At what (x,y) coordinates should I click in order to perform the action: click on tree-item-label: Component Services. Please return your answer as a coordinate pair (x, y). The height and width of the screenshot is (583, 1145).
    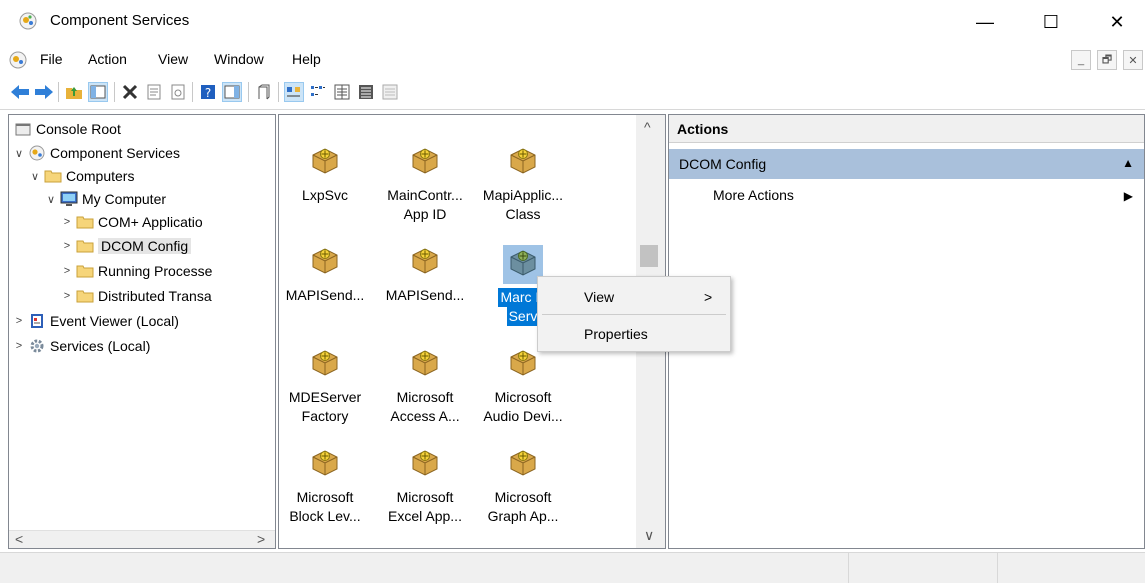
    Looking at the image, I should click on (115, 153).